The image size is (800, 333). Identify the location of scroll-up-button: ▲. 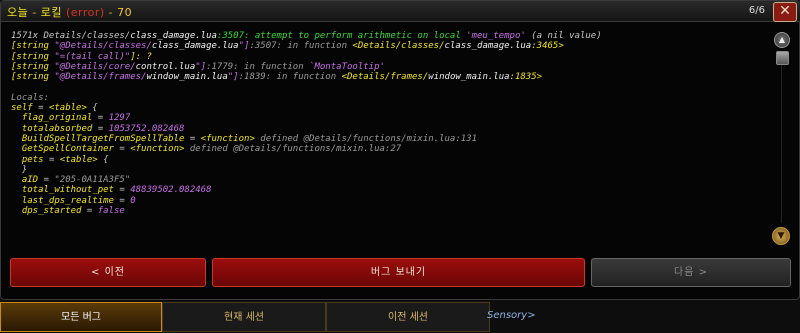
(782, 40).